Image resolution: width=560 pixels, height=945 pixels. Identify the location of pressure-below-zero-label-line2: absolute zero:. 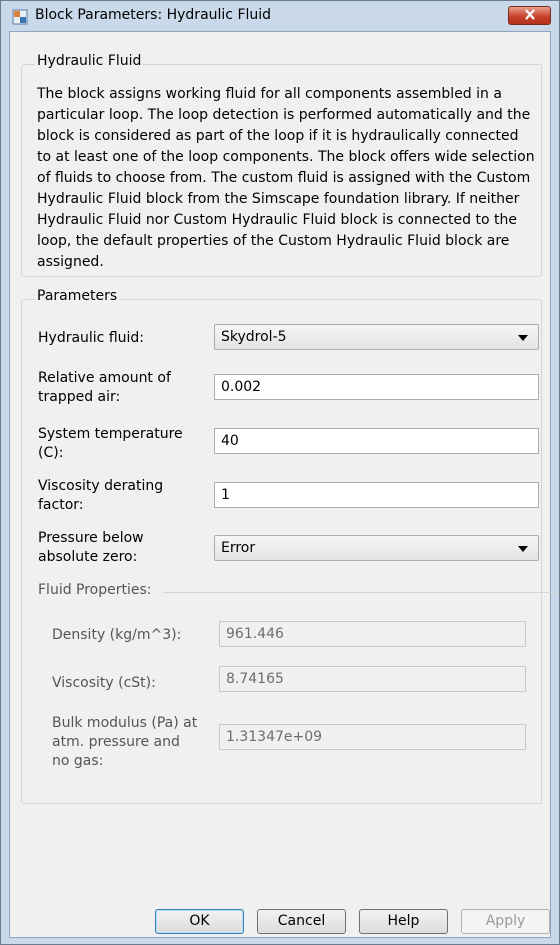
(88, 557).